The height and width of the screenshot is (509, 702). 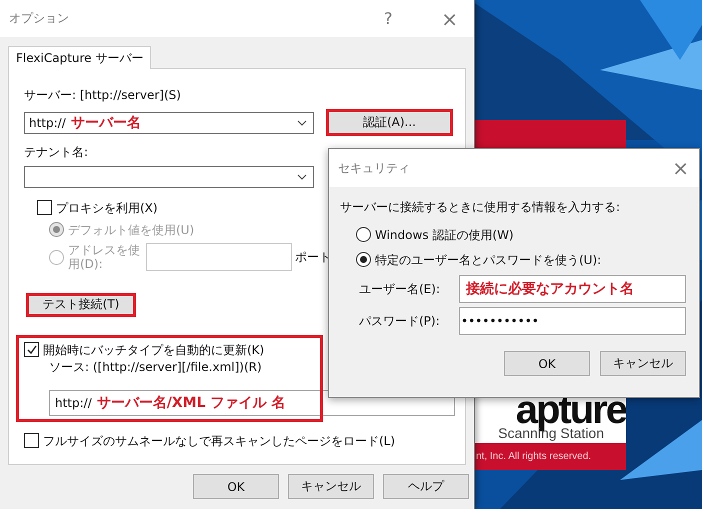 I want to click on checkbox-label: フルサイズのサムネールなしで再スキャンしたページをロード(L), so click(x=219, y=441).